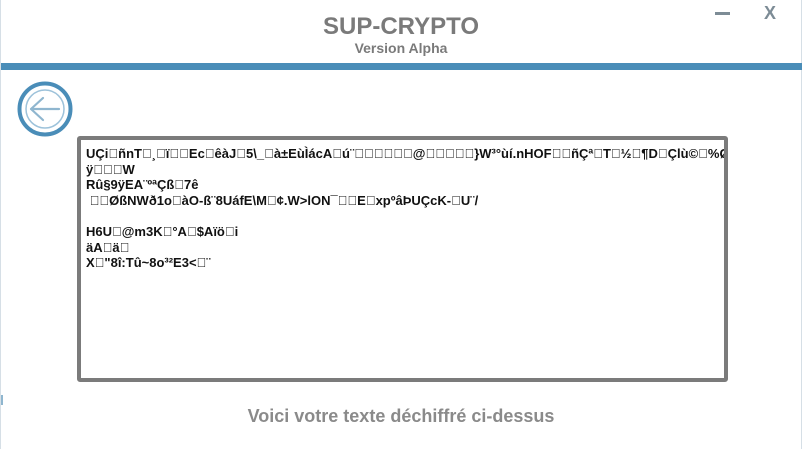  I want to click on app-subtitle: Version Alpha, so click(401, 48).